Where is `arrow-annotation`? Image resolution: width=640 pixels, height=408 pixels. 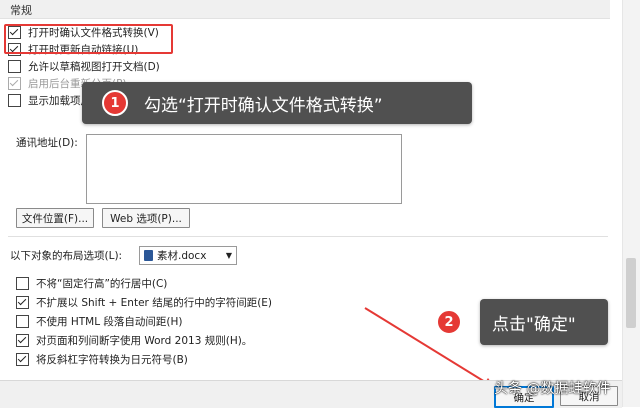 arrow-annotation is located at coordinates (430, 348).